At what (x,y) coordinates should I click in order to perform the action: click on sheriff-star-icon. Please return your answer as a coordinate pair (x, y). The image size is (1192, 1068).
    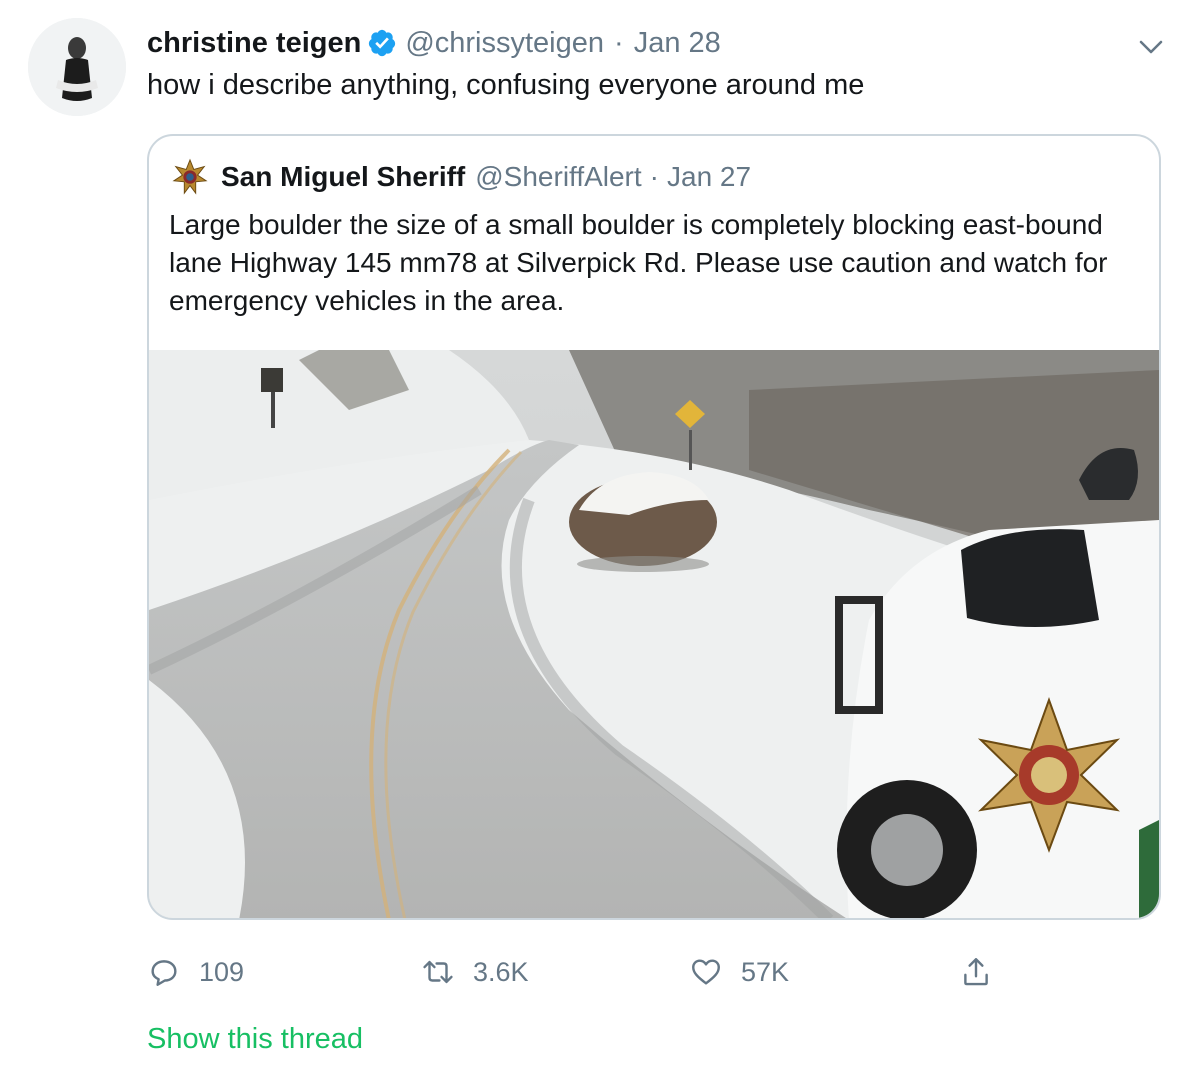
    Looking at the image, I should click on (190, 177).